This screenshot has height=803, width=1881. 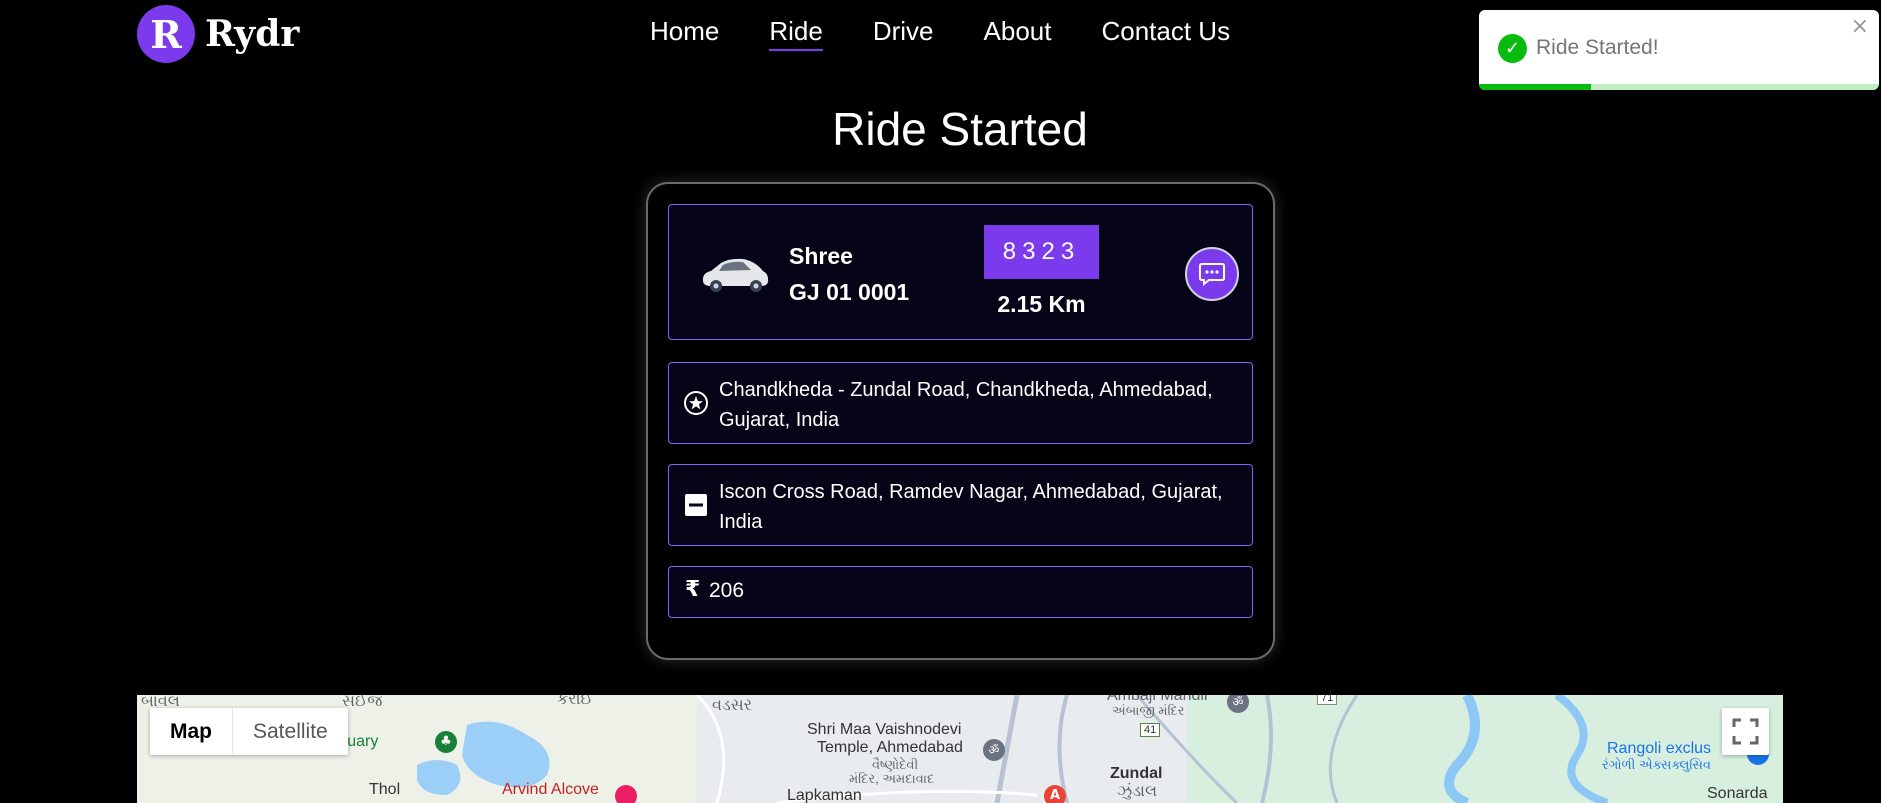 I want to click on pickup-star-icon, so click(x=696, y=403).